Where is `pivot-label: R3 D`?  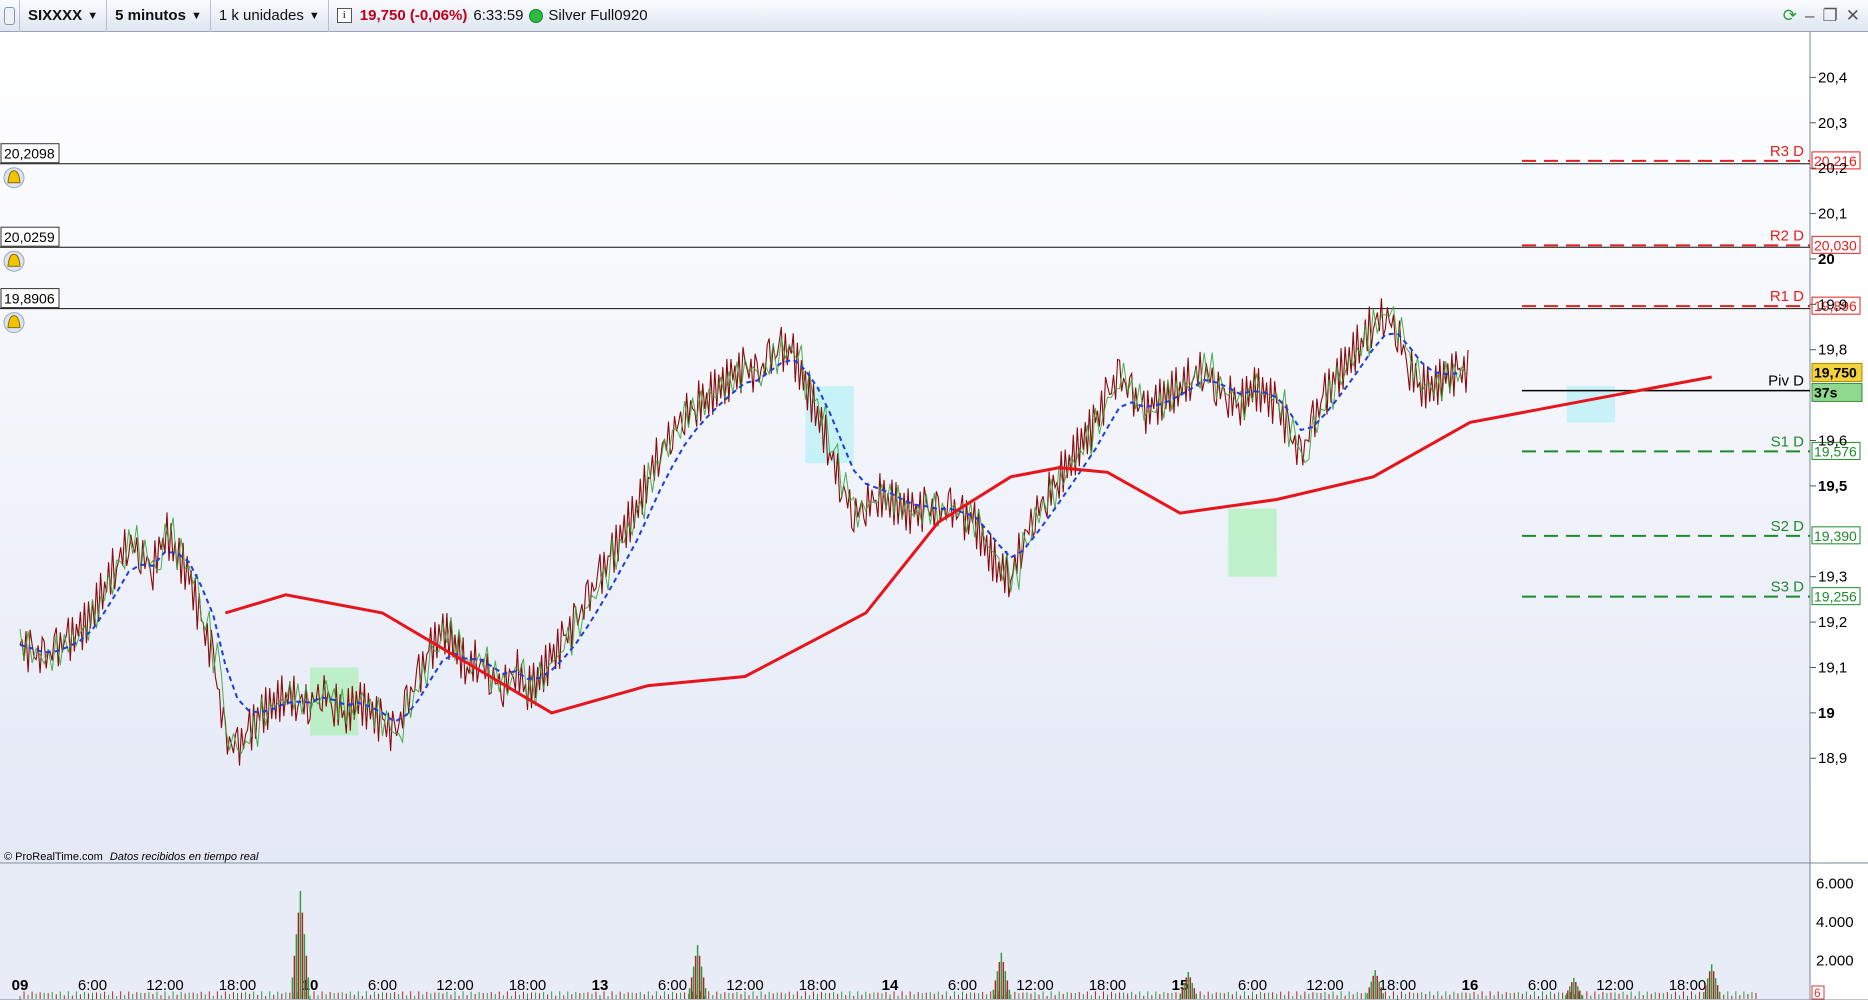 pivot-label: R3 D is located at coordinates (1787, 151).